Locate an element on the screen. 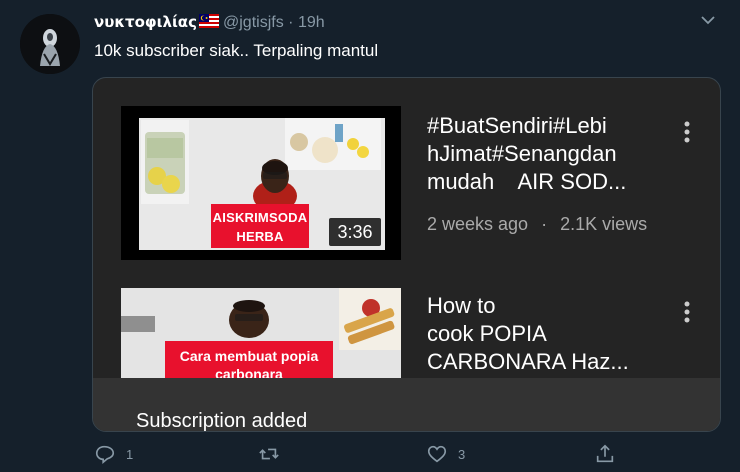  reply-button: 1 is located at coordinates (113, 454).